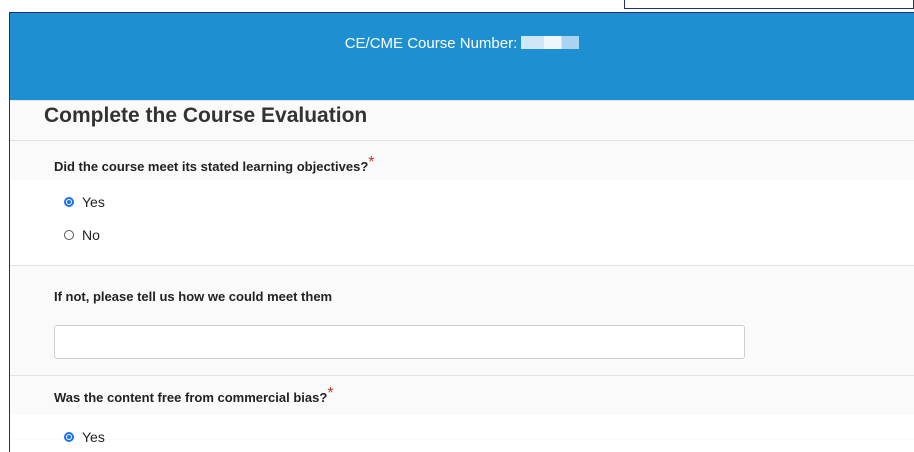  I want to click on course-number-value-redacted, so click(550, 42).